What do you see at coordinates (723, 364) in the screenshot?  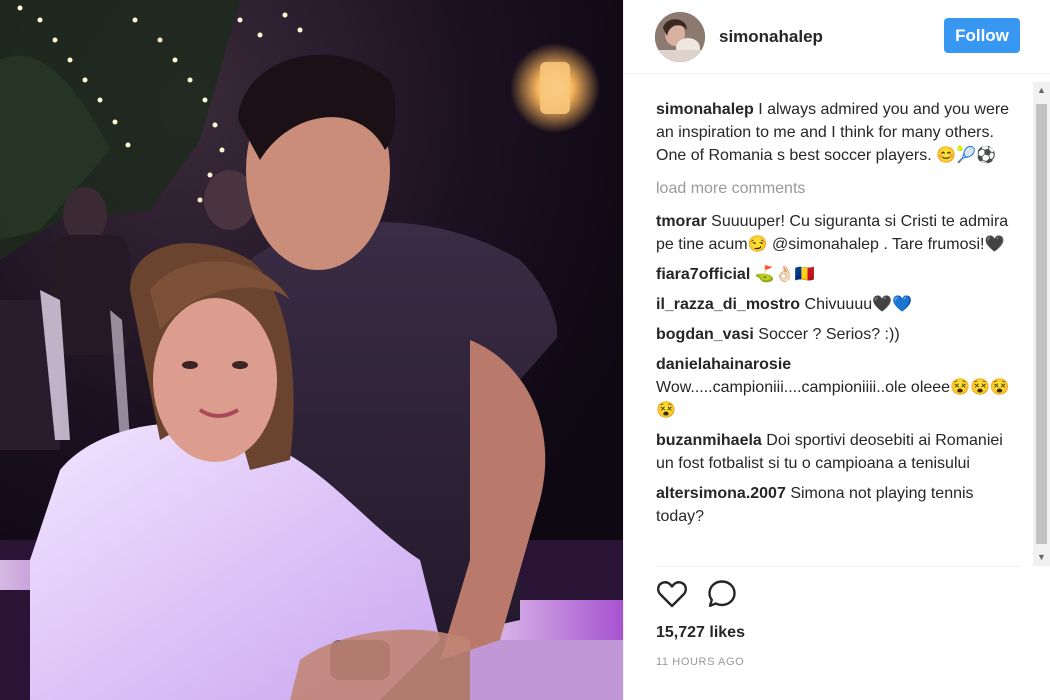 I see `comment-username: danielahainarosie` at bounding box center [723, 364].